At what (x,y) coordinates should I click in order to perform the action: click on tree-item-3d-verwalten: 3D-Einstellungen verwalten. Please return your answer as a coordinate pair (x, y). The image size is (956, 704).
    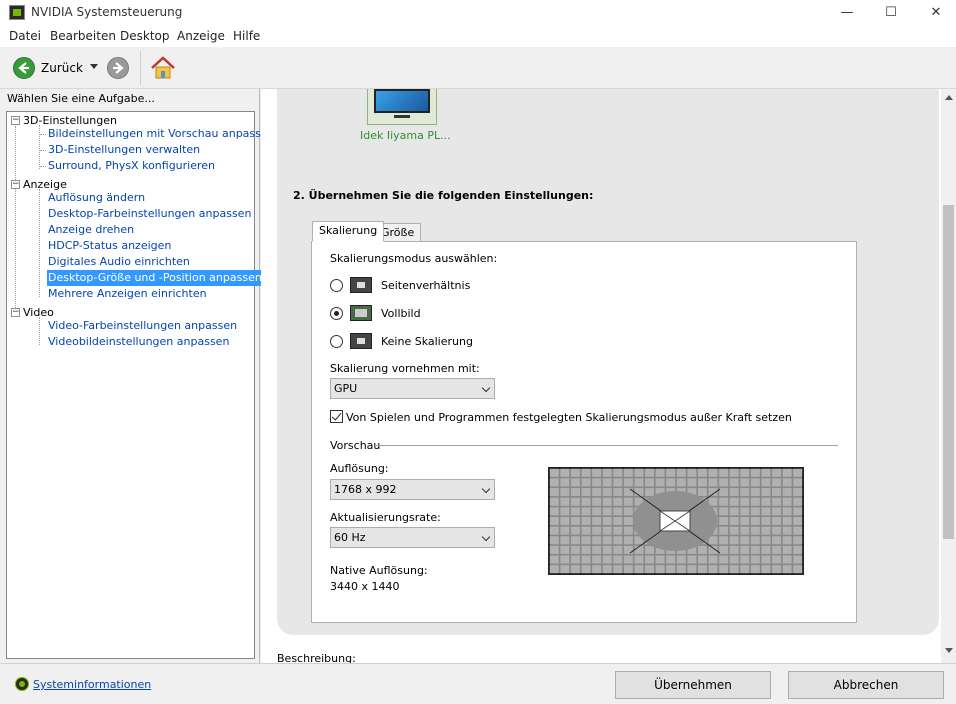
    Looking at the image, I should click on (124, 150).